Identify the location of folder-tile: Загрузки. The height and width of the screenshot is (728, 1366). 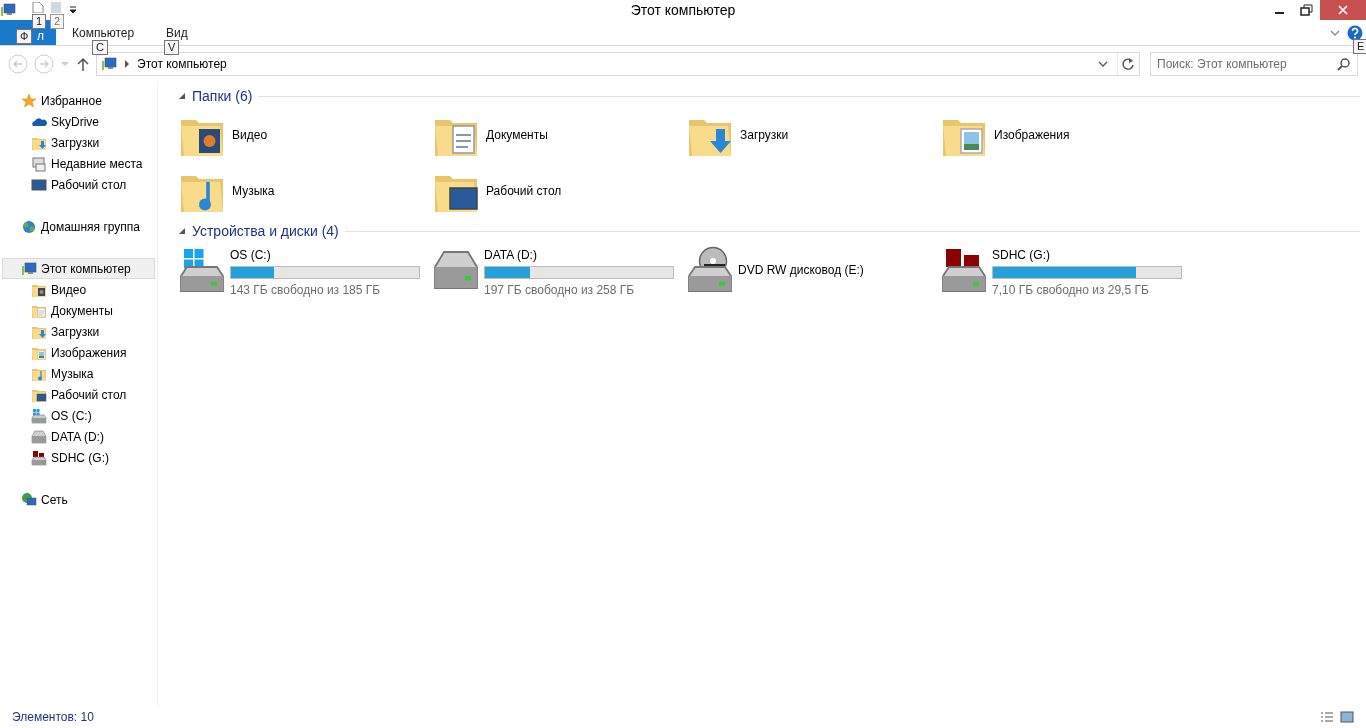
(813, 135).